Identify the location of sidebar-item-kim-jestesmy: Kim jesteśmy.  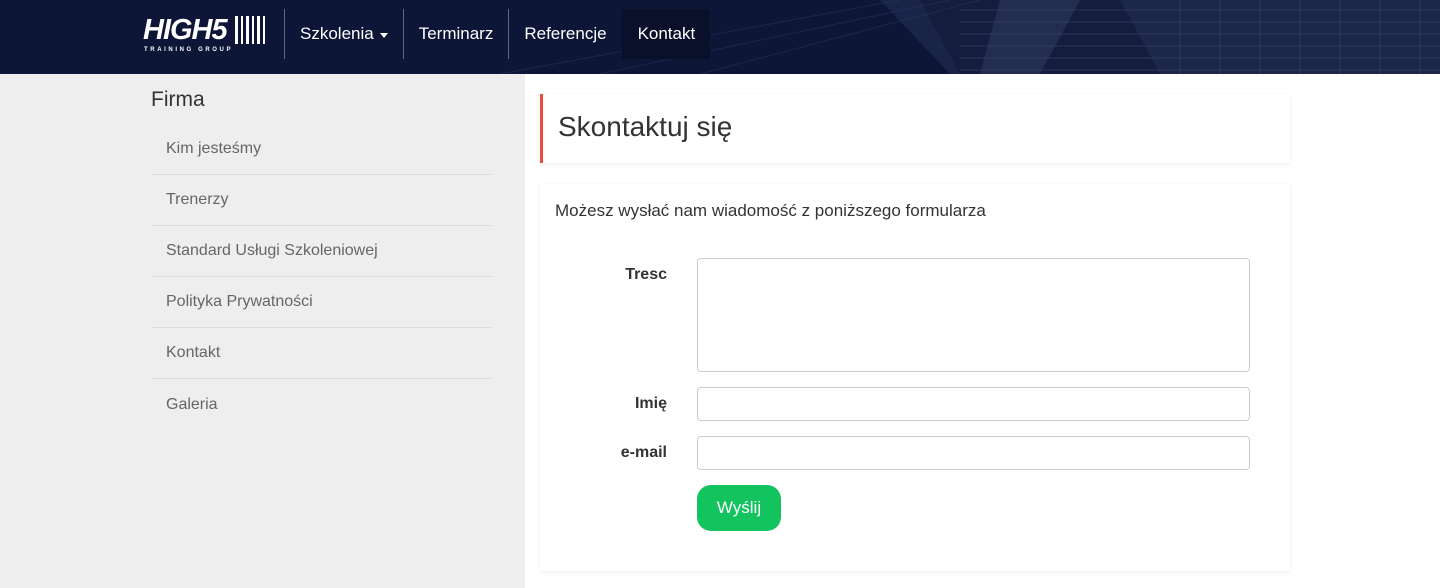
(322, 149).